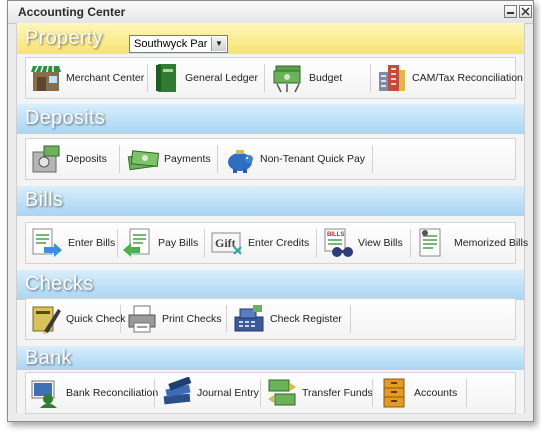  Describe the element at coordinates (335, 235) in the screenshot. I see `svg-text: BILLS` at that location.